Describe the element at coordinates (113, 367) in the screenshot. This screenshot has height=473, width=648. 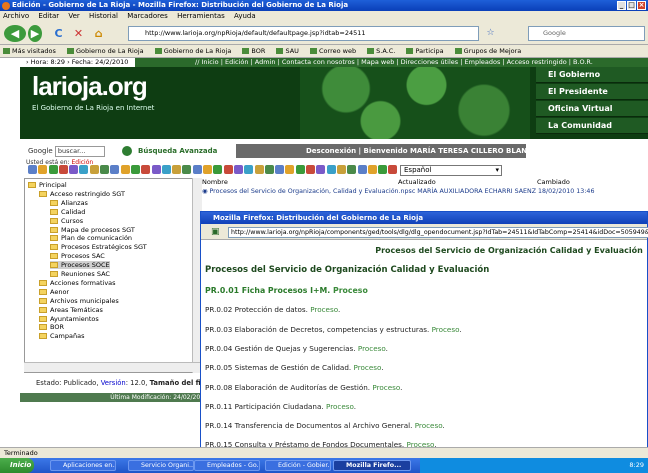
I see `tree-hscrollbar` at that location.